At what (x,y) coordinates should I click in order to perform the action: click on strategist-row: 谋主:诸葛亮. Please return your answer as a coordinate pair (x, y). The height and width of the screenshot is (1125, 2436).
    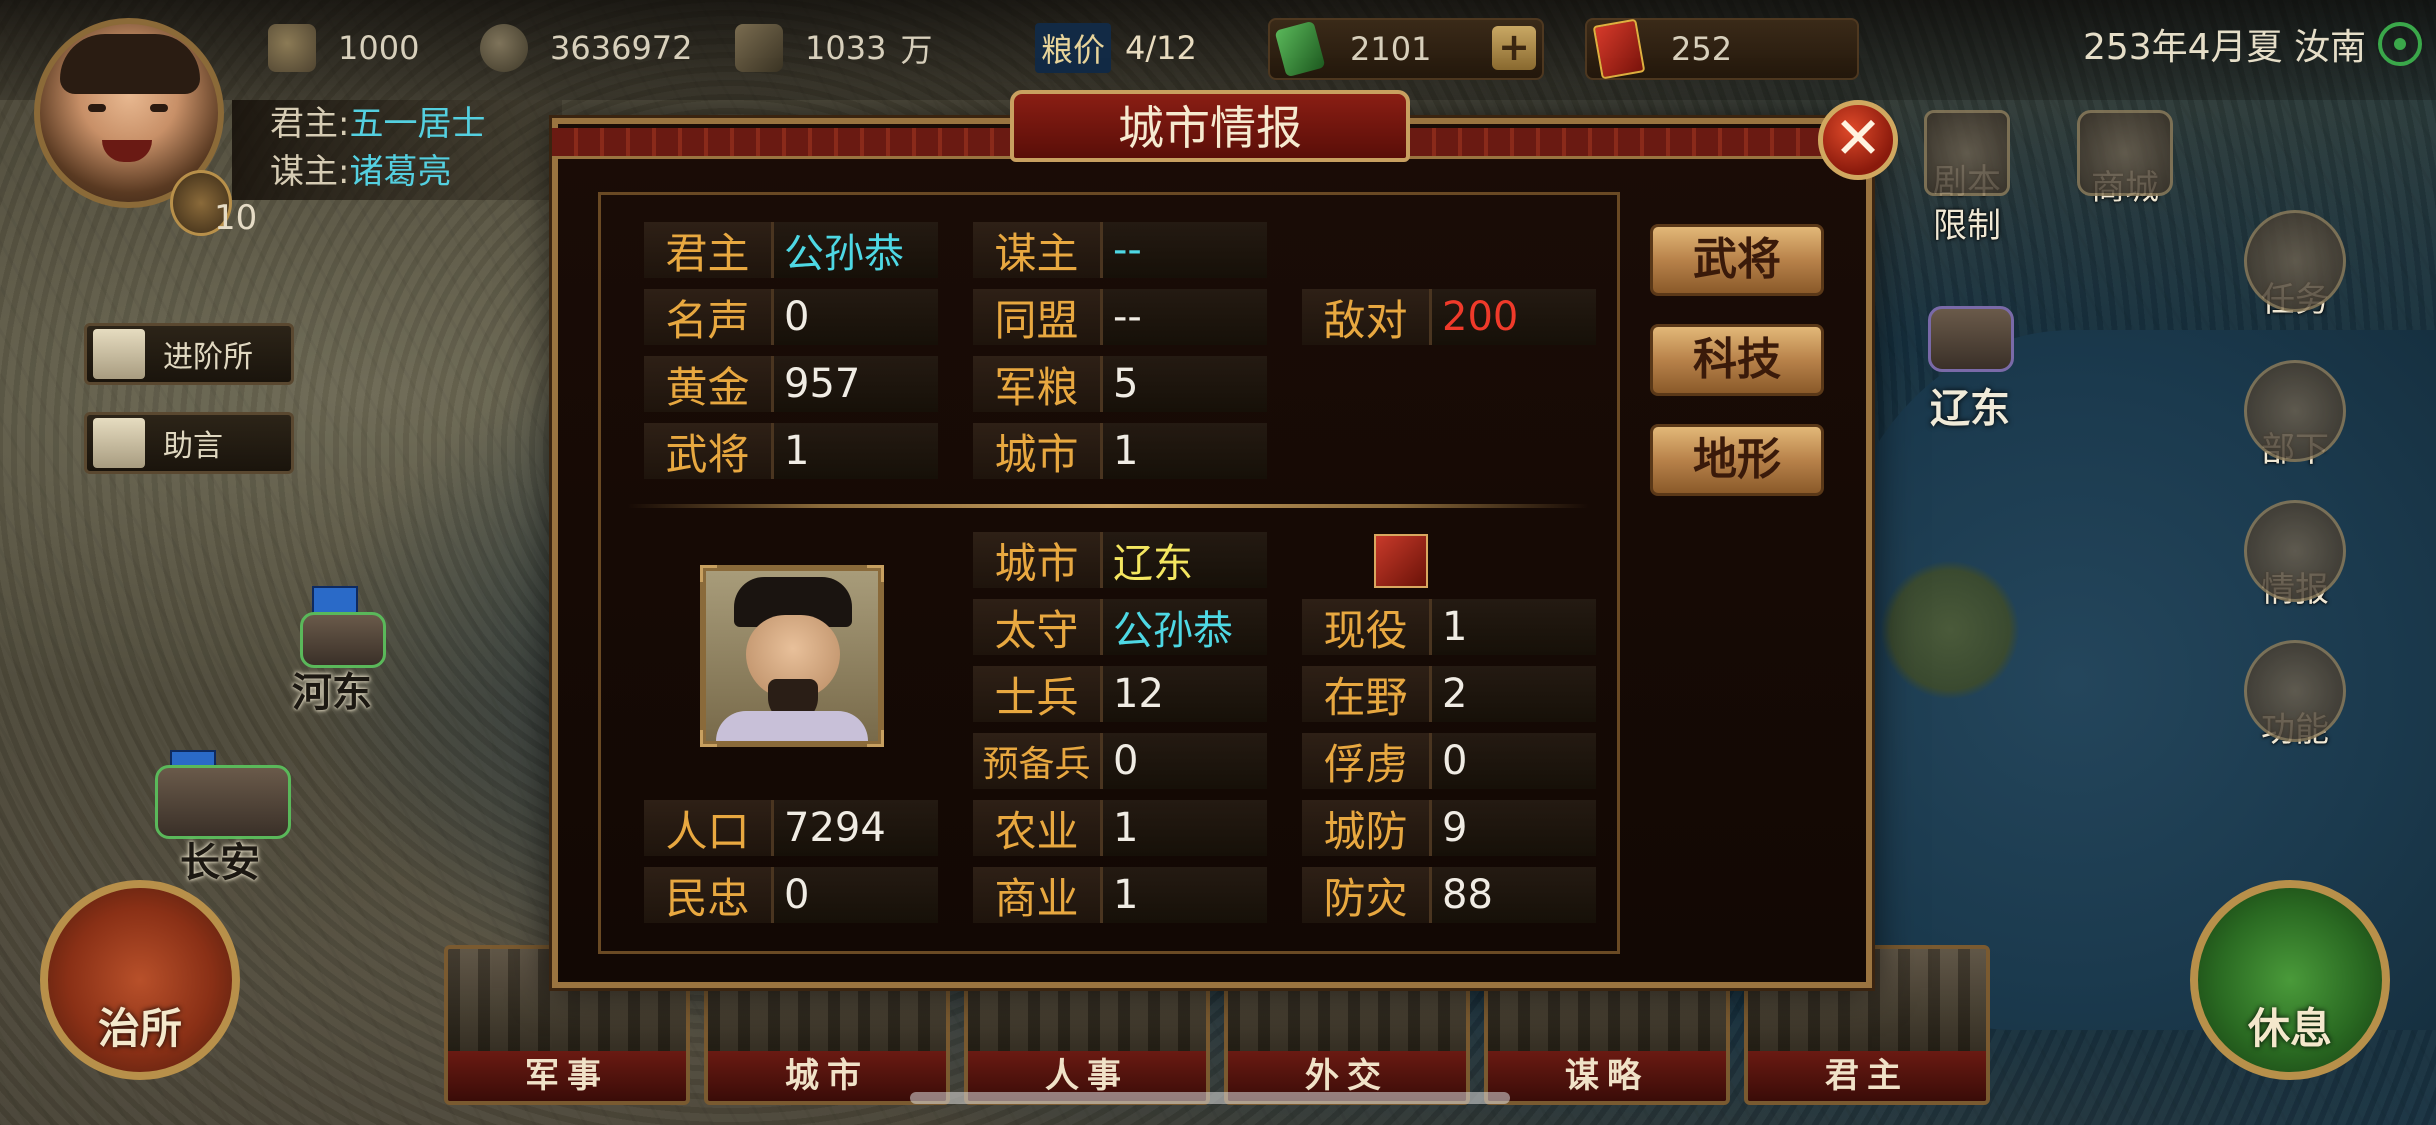
    Looking at the image, I should click on (397, 172).